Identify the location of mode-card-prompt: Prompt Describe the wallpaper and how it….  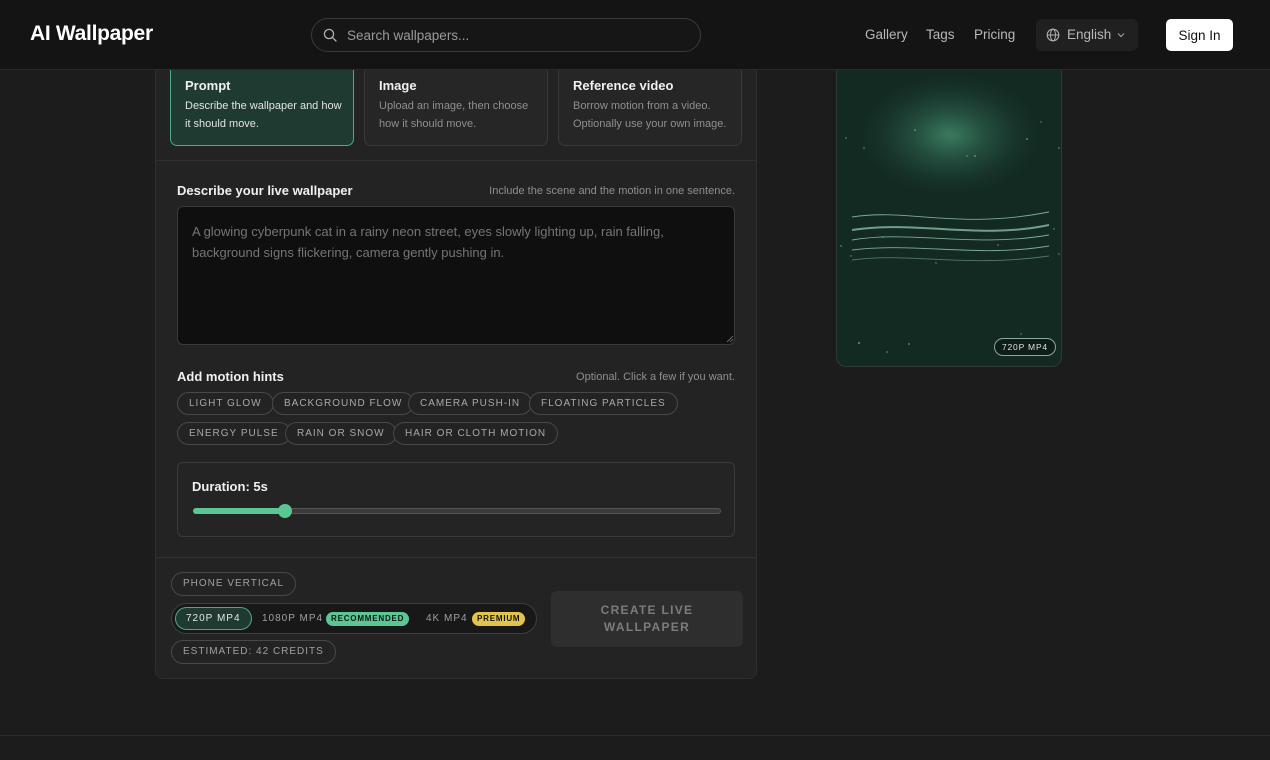
(262, 108).